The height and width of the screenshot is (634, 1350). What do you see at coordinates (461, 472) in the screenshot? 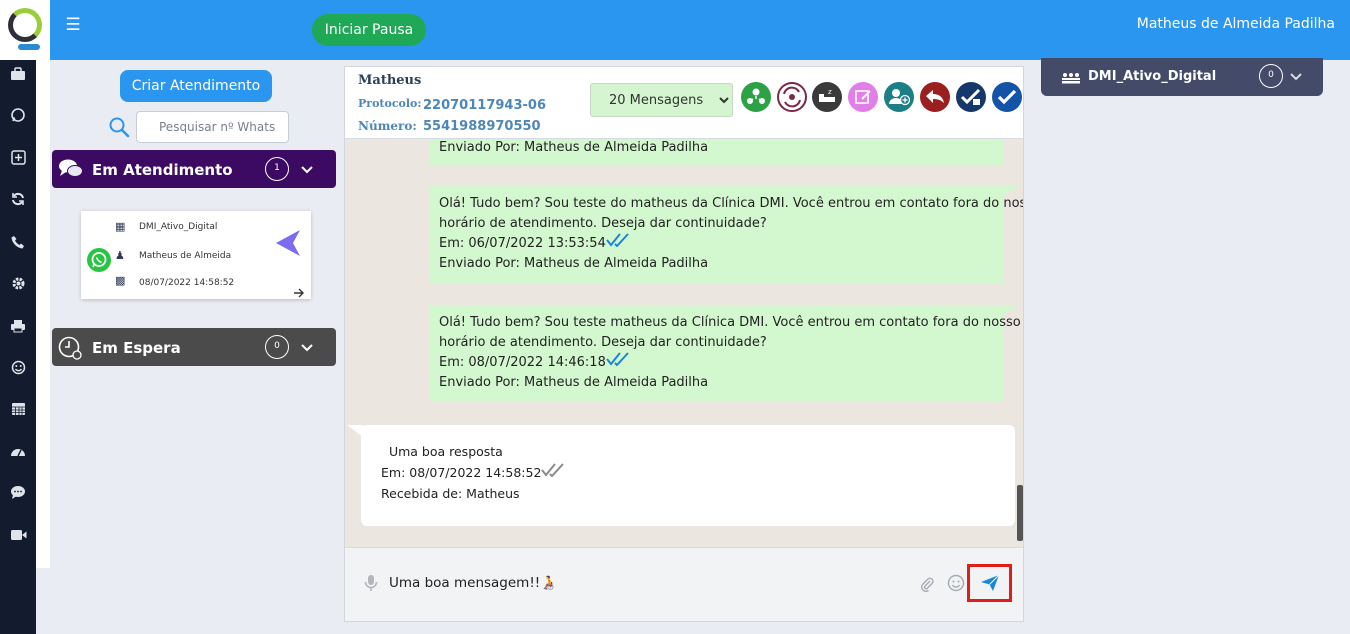
I see `message-timestamp: Em: 08/07/2022 14:58:52` at bounding box center [461, 472].